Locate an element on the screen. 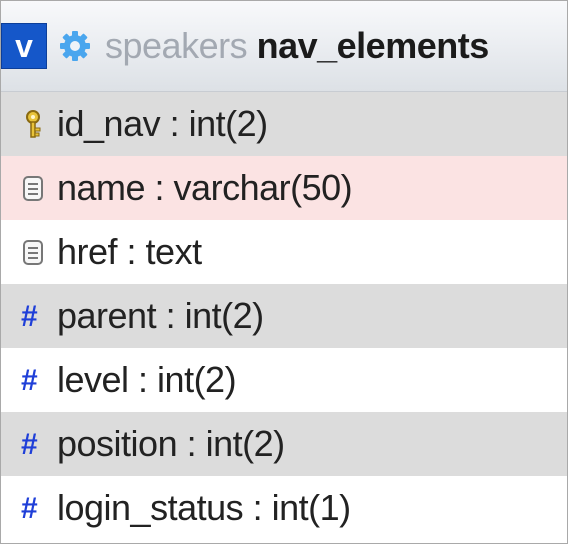  column-row-position: # position : int(2) is located at coordinates (284, 444).